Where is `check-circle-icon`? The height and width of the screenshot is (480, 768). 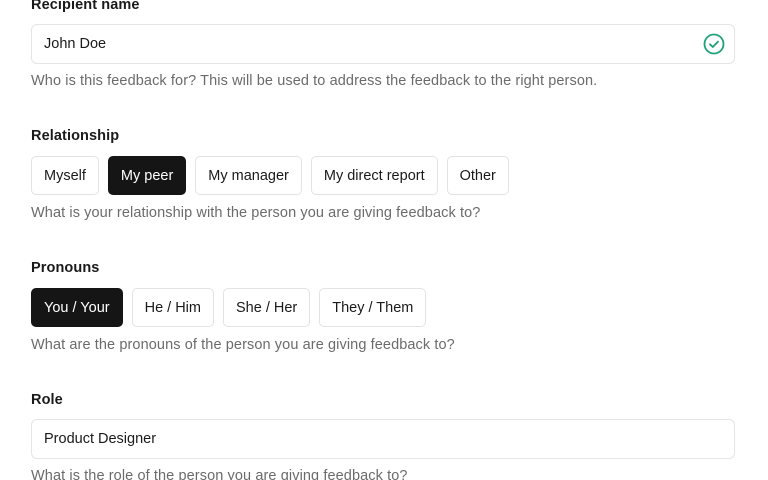 check-circle-icon is located at coordinates (714, 44).